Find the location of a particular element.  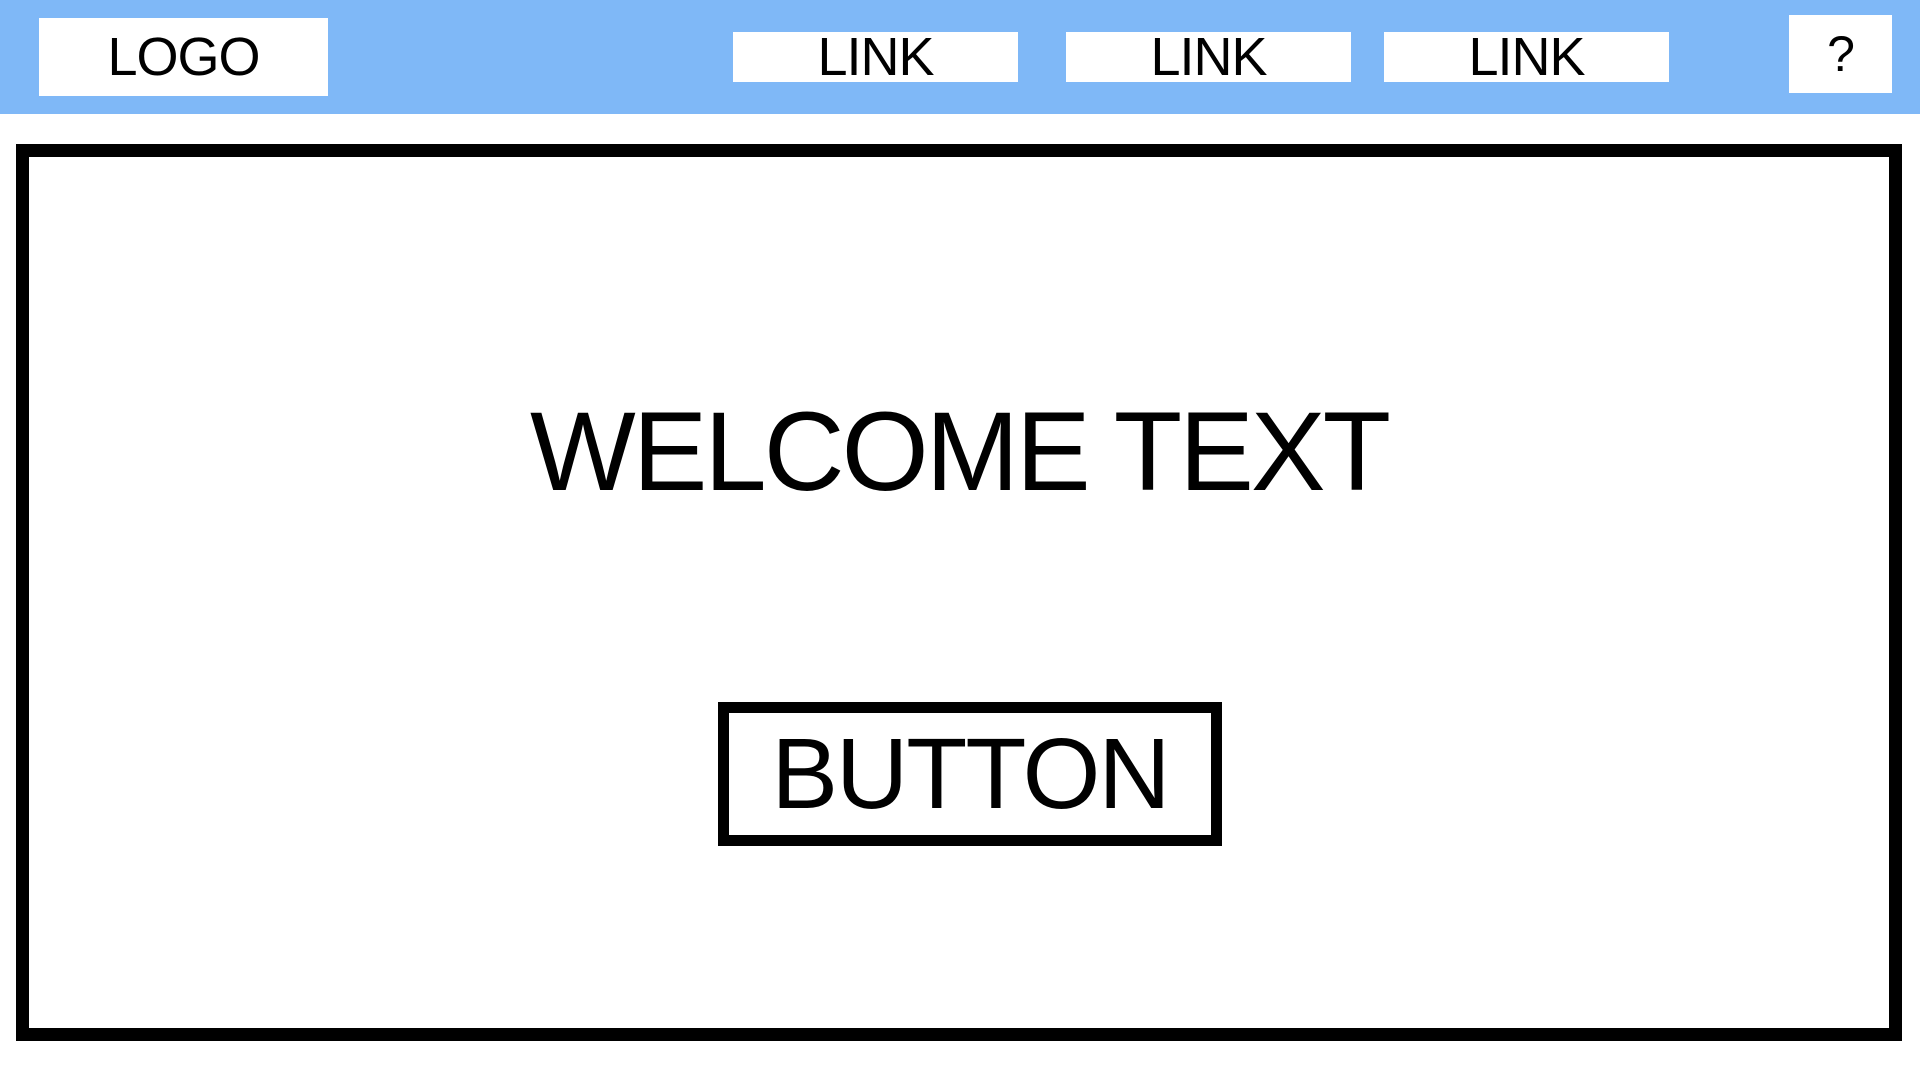

nav-link-2: LINK is located at coordinates (1208, 57).